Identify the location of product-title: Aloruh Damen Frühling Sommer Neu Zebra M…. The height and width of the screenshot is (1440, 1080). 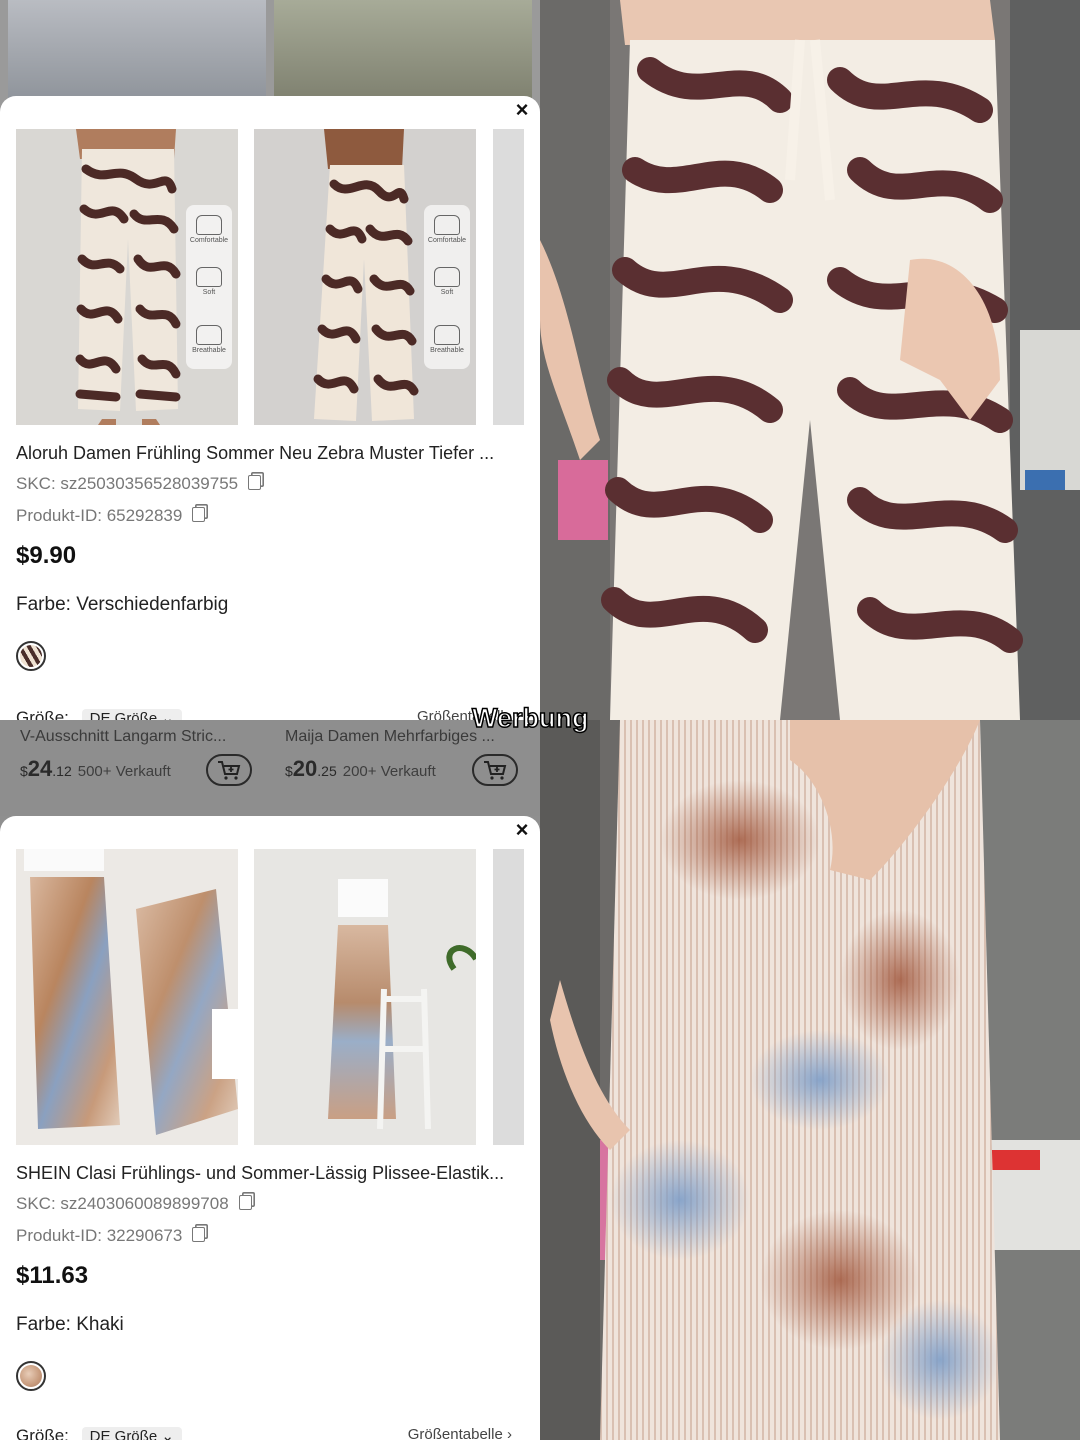
(271, 453).